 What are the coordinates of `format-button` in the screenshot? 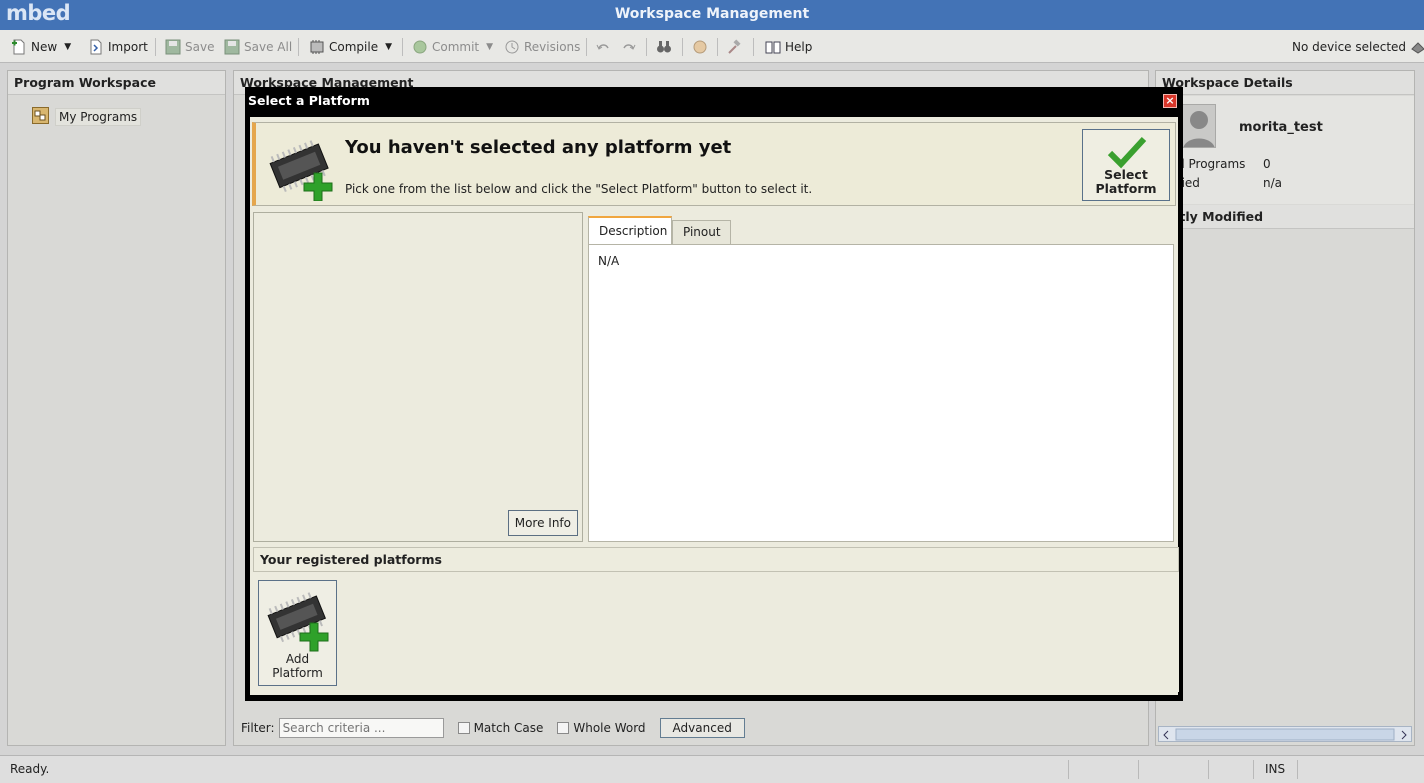 It's located at (700, 47).